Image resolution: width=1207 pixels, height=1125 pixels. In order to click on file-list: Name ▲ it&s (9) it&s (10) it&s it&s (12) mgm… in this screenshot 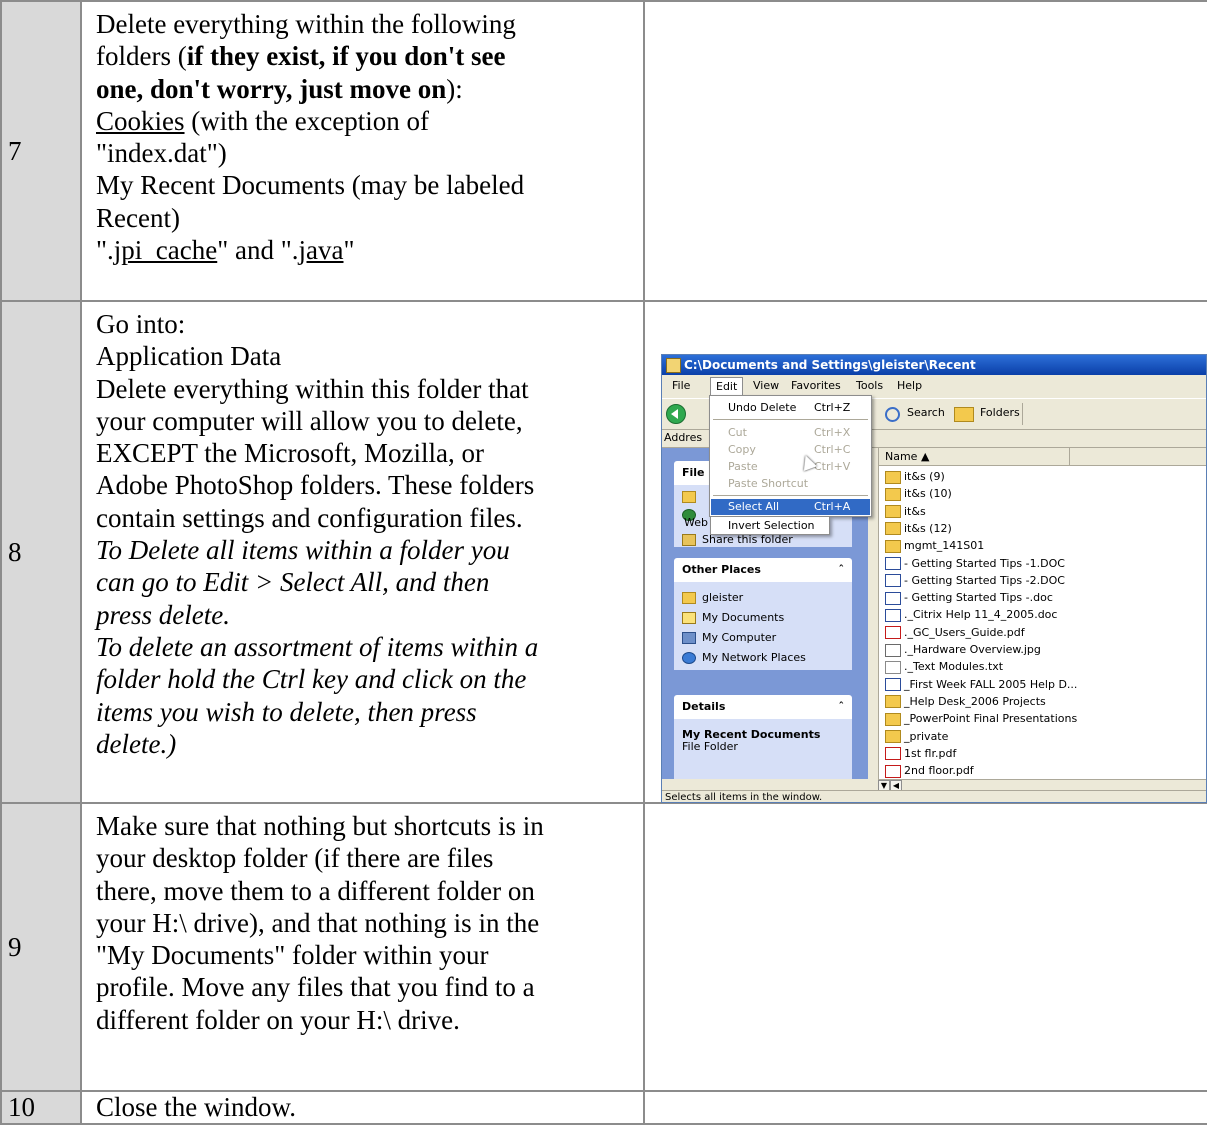, I will do `click(1042, 613)`.